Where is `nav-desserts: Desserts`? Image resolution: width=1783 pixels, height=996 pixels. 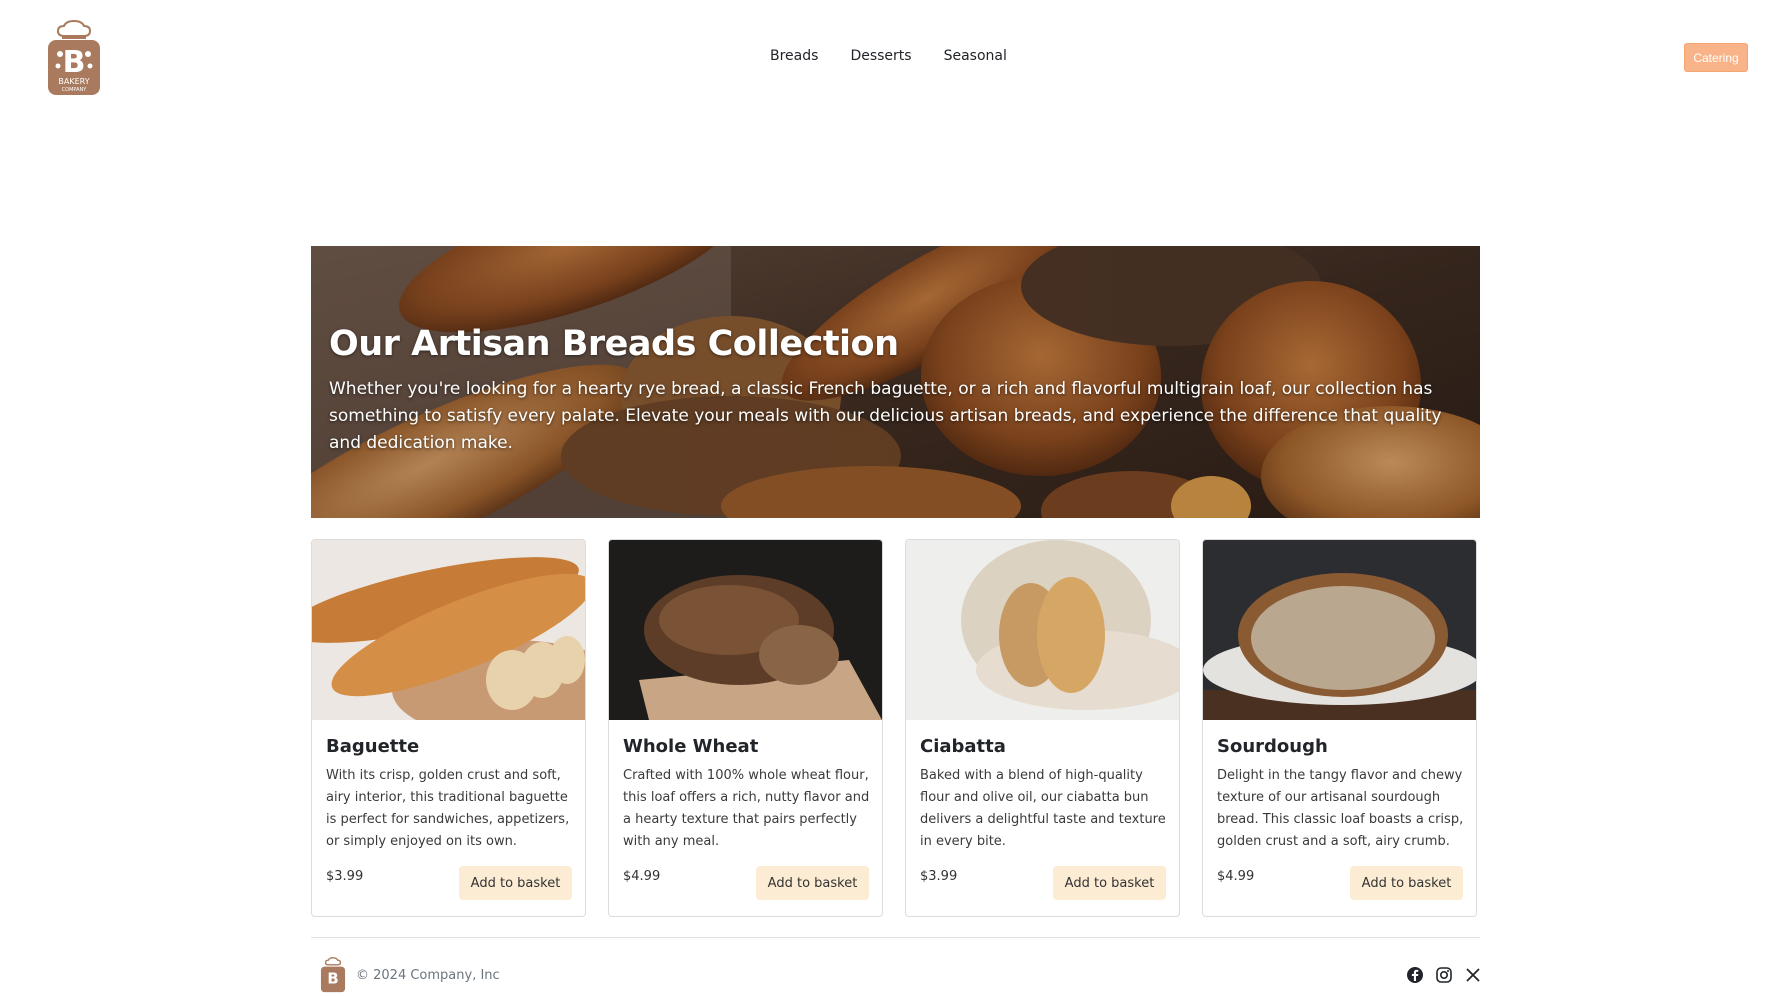 nav-desserts: Desserts is located at coordinates (880, 56).